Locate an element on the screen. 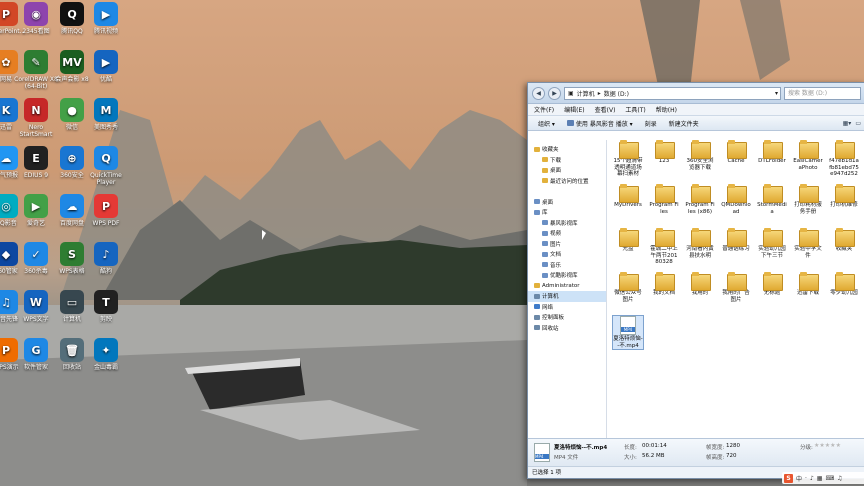 The width and height of the screenshot is (864, 486). folder-item: 15个超清带透明通道场幕扫素材 is located at coordinates (628, 159).